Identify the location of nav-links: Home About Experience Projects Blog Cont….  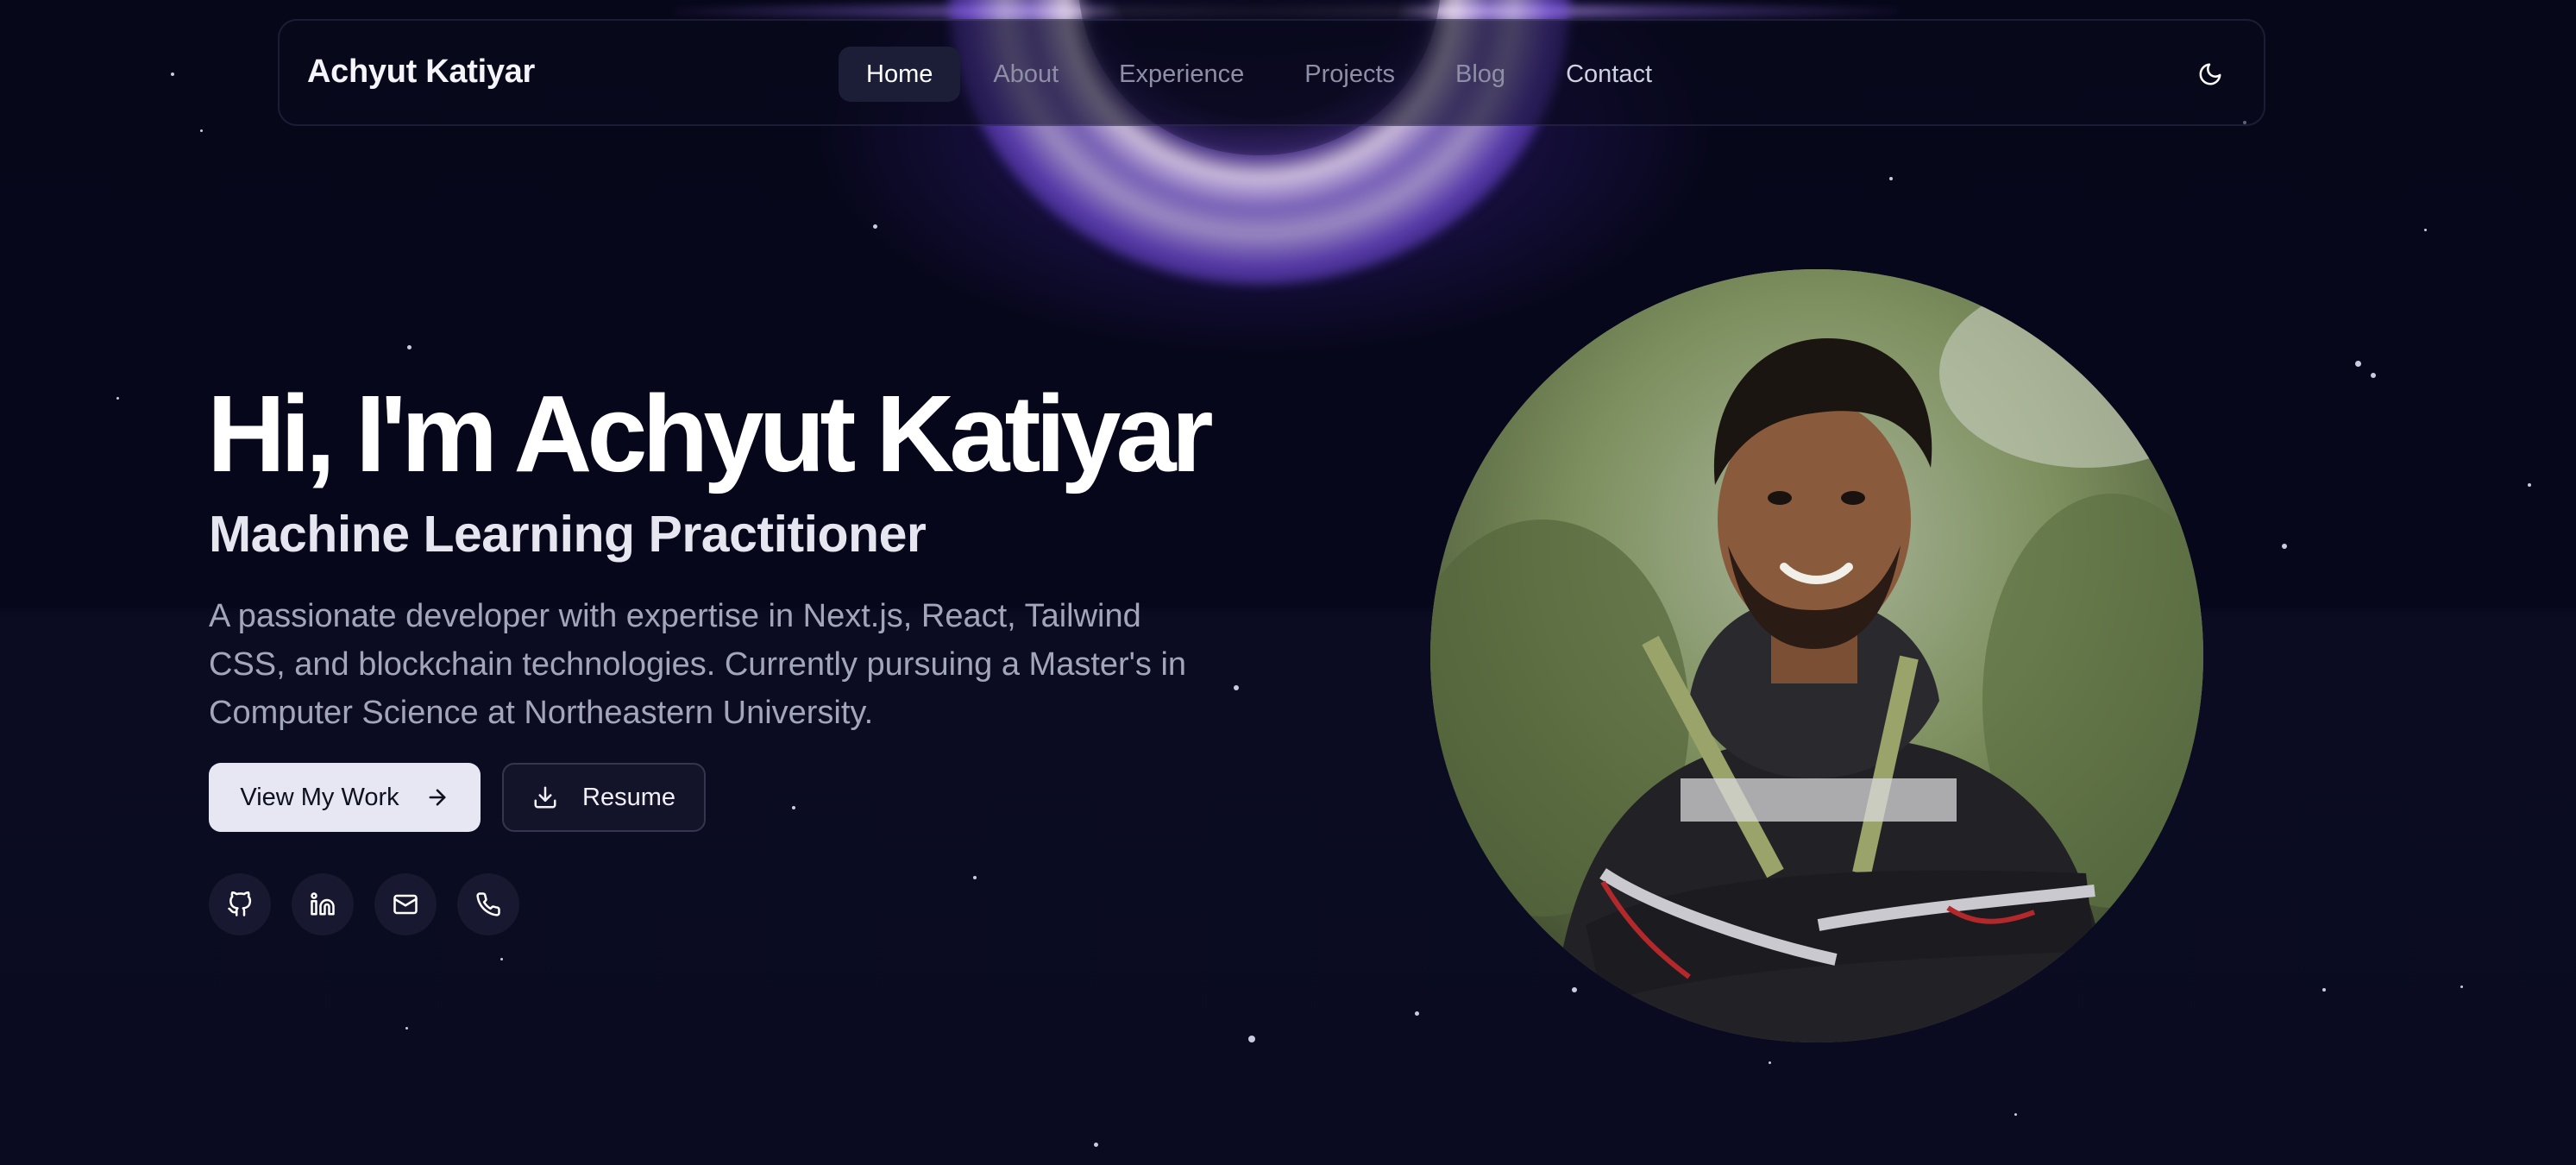
(1259, 74).